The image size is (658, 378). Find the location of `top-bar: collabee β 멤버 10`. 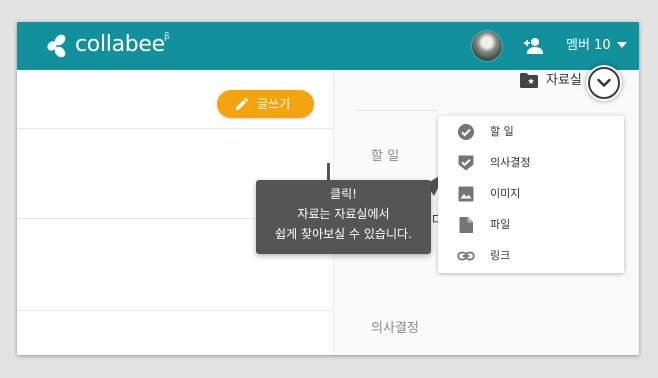

top-bar: collabee β 멤버 10 is located at coordinates (328, 46).